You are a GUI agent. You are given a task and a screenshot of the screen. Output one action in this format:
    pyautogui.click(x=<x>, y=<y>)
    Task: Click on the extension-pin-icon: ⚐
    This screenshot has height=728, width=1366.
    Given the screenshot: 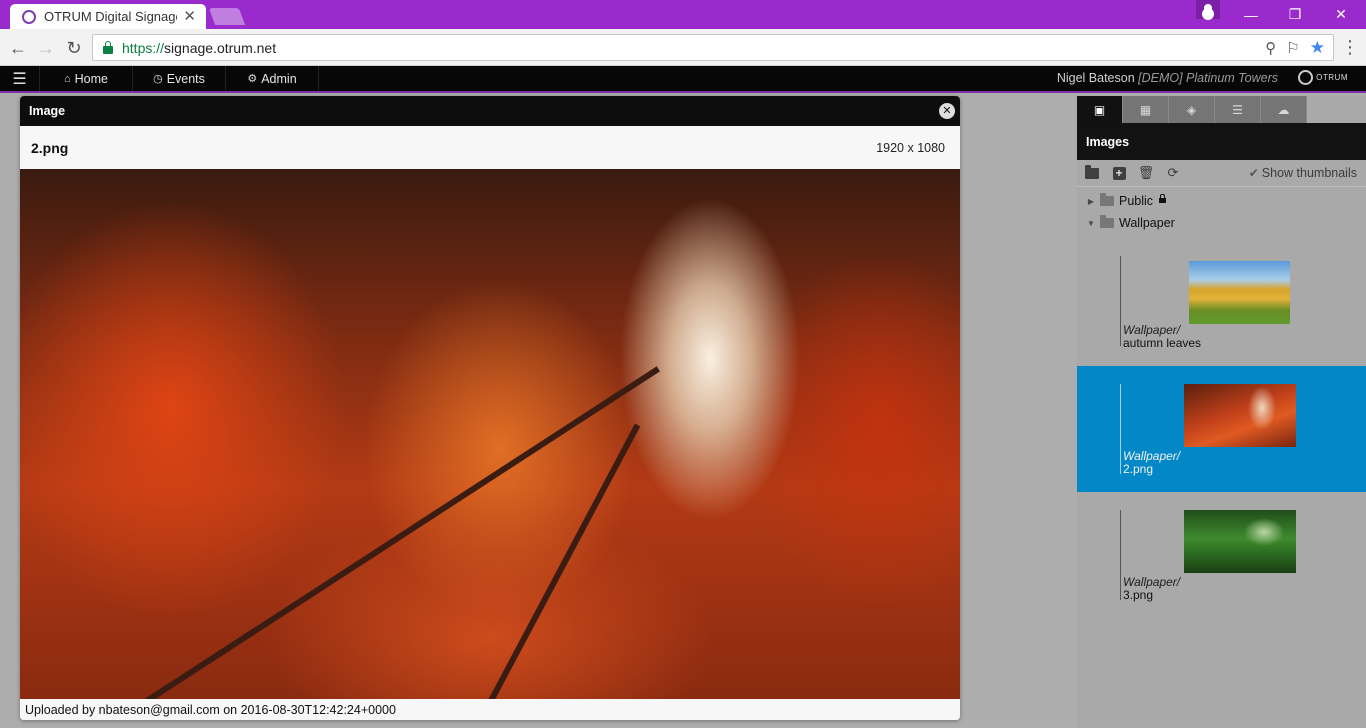 What is the action you would take?
    pyautogui.click(x=1292, y=48)
    